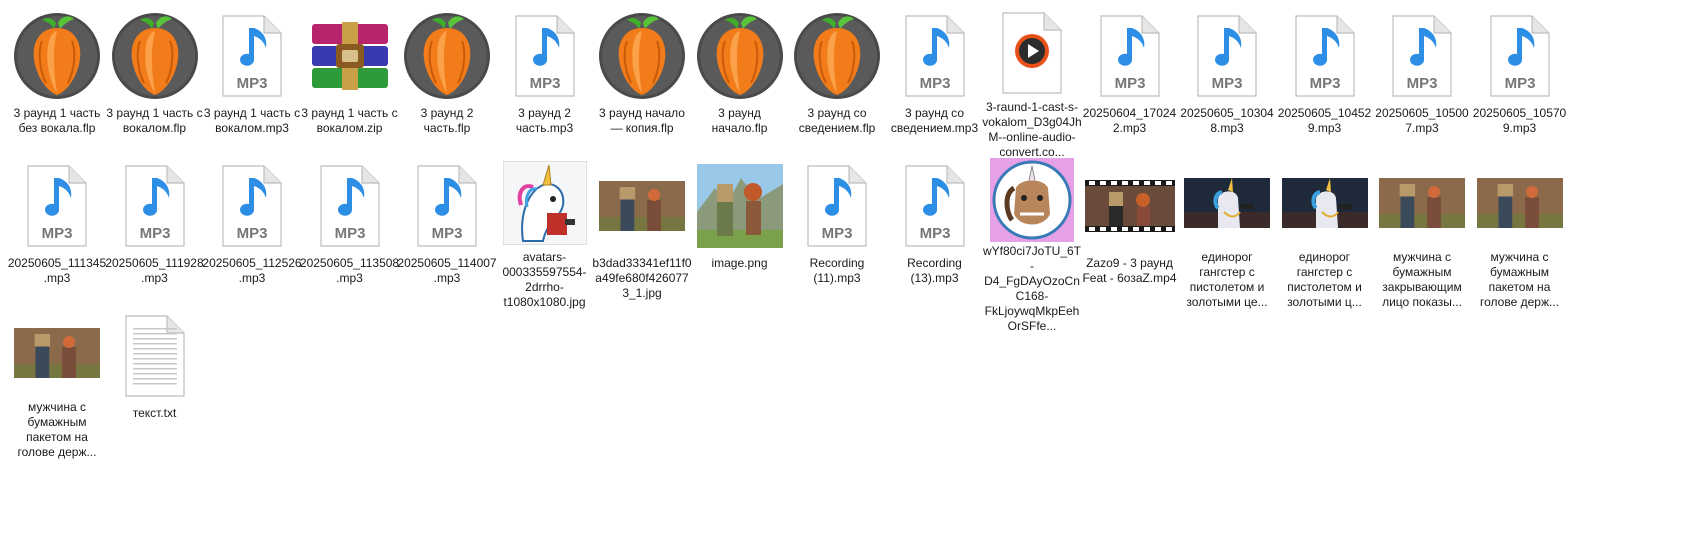  I want to click on file-item: 3 раунд со сведением.flp, so click(837, 84).